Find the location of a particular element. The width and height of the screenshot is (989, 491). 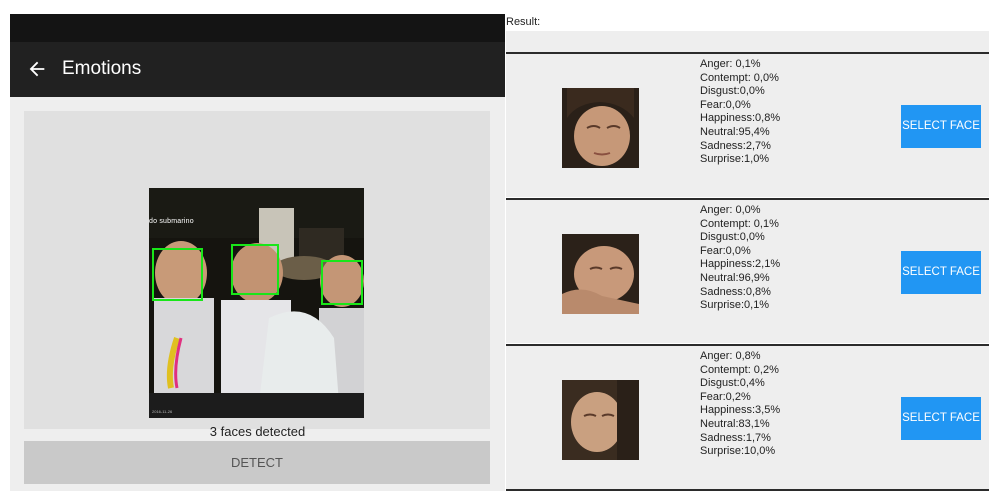

emotion-sadness: Sadness:1,7% is located at coordinates (735, 437).